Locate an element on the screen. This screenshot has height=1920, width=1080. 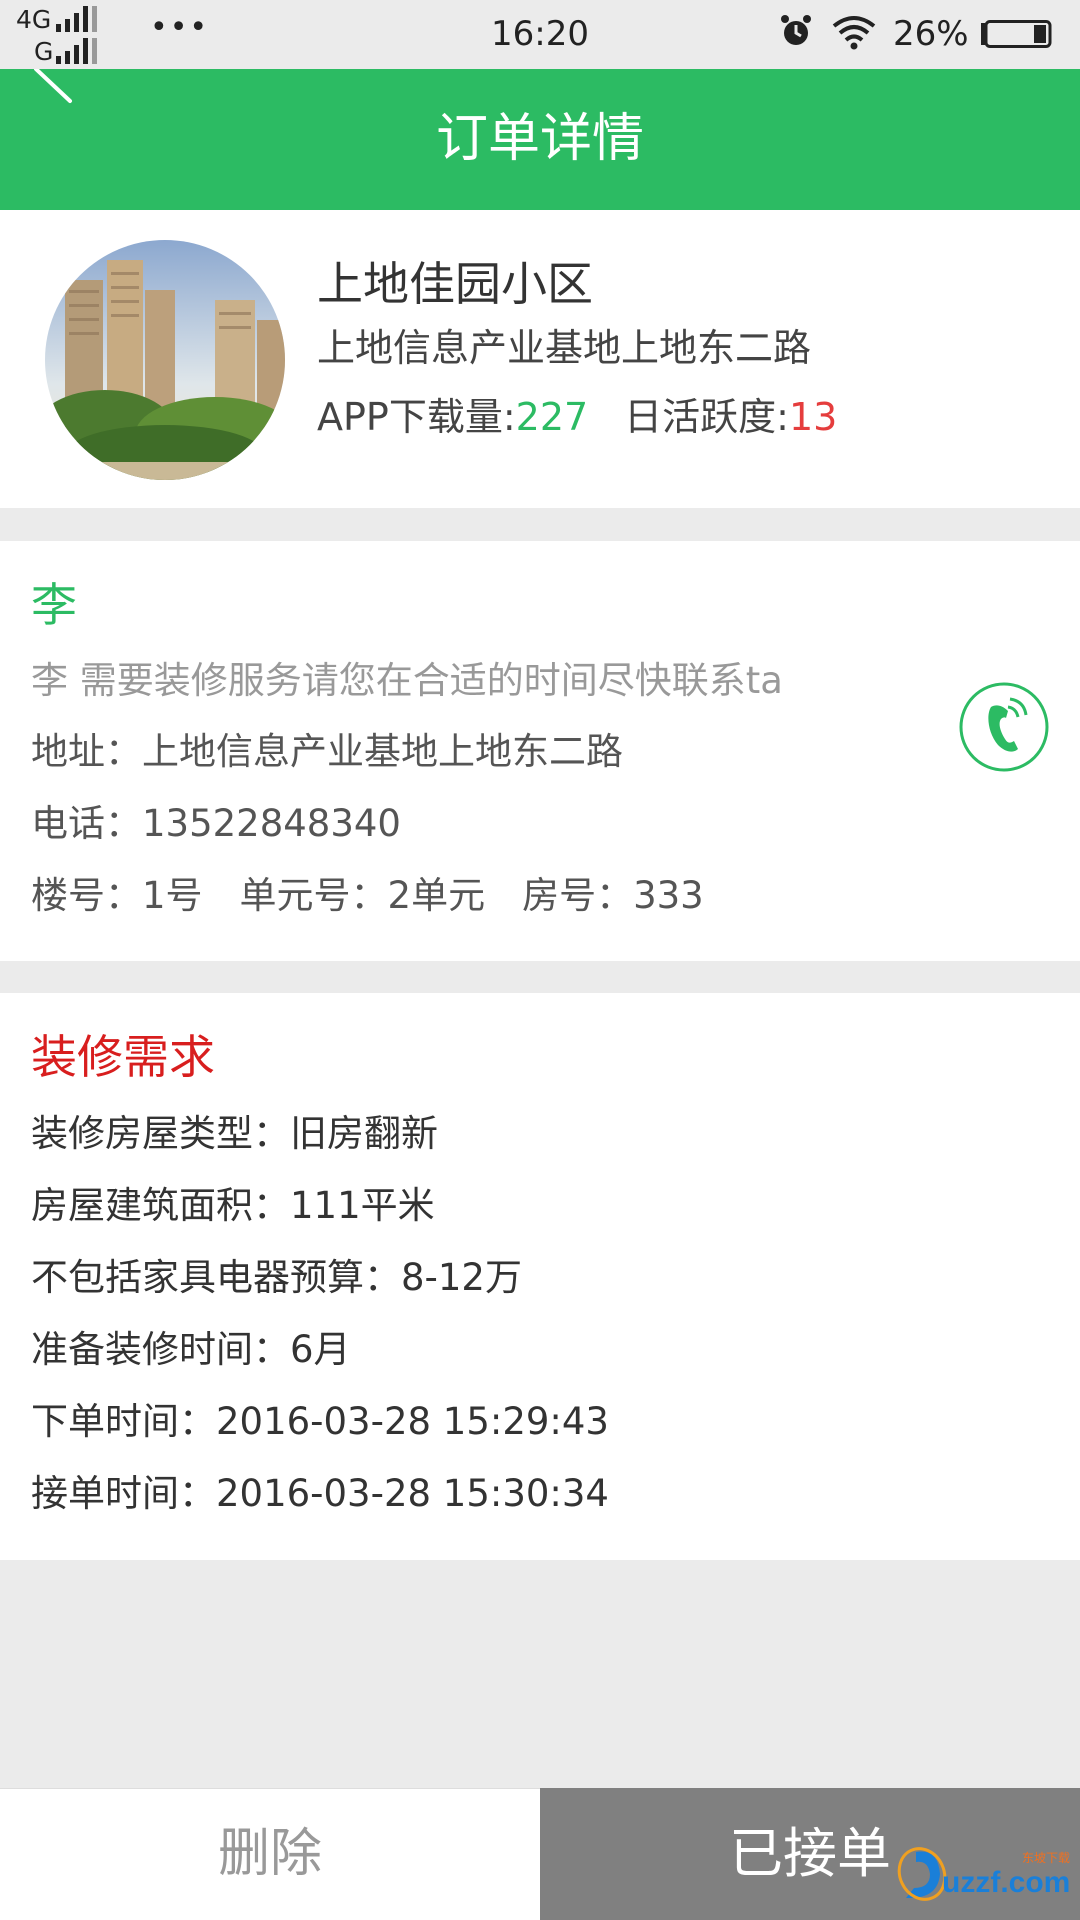
renovation-start-time: 准备装修时间：6月 is located at coordinates (191, 1349).